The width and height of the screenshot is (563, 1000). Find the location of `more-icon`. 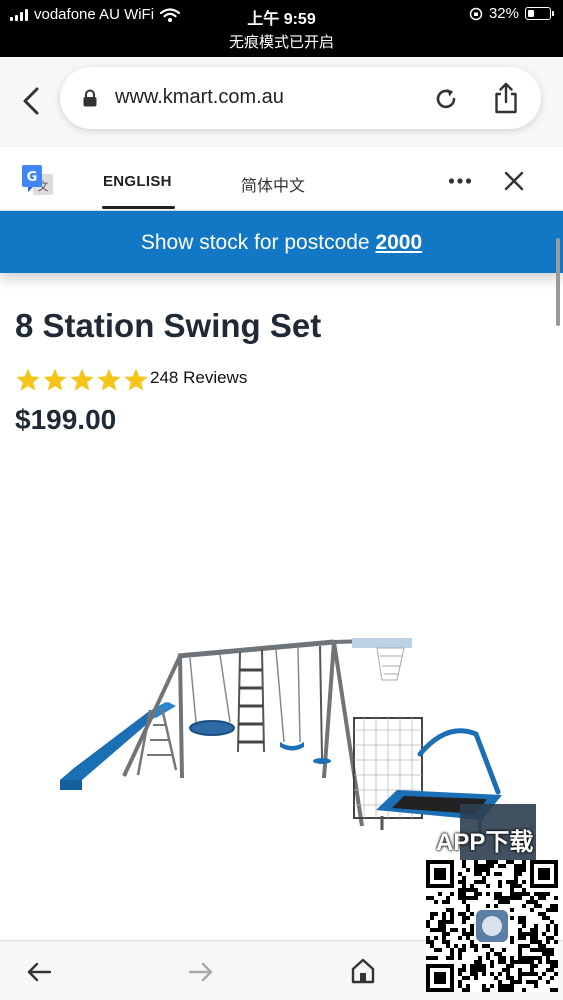

more-icon is located at coordinates (460, 181).